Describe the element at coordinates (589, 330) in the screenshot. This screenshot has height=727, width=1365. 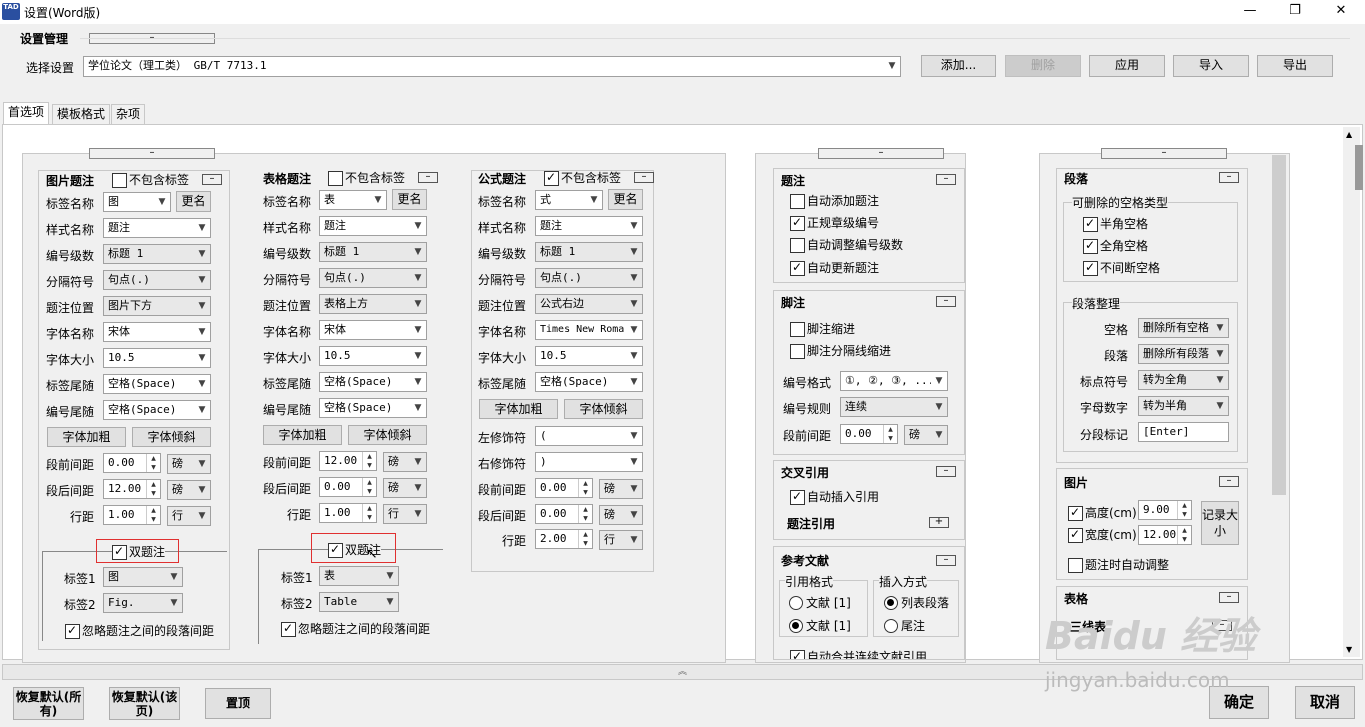
I see `font-name-select: Times New Roma ▼` at that location.